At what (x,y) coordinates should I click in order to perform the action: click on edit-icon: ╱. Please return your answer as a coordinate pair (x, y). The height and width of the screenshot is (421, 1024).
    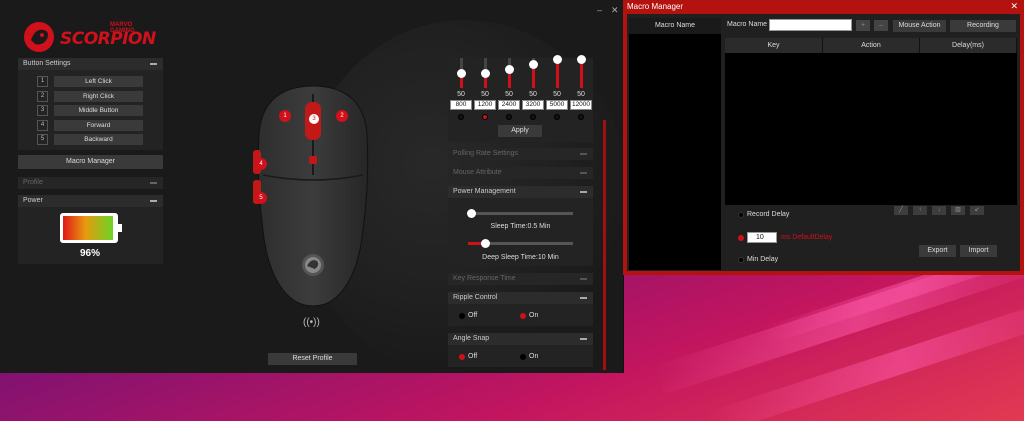
    Looking at the image, I should click on (901, 210).